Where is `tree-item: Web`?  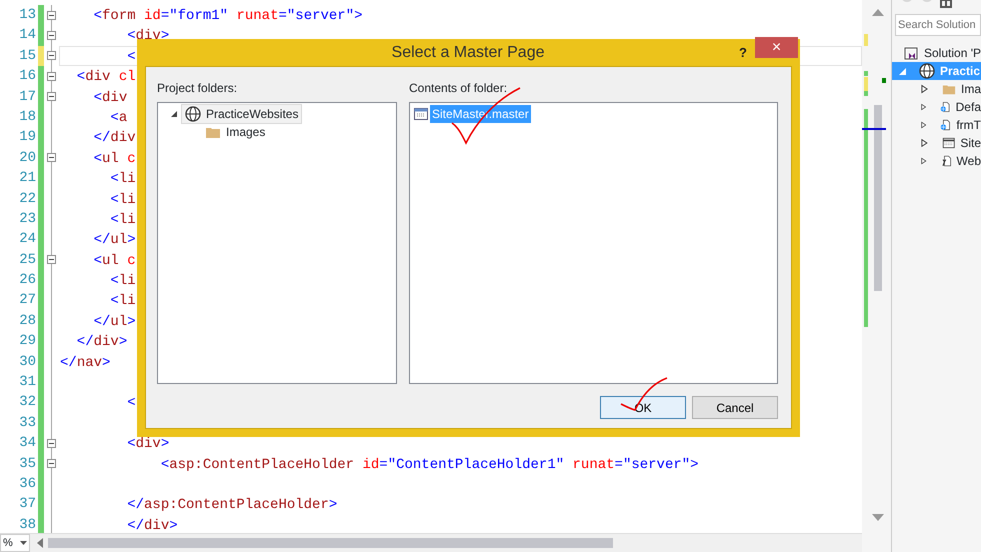
tree-item: Web is located at coordinates (936, 161).